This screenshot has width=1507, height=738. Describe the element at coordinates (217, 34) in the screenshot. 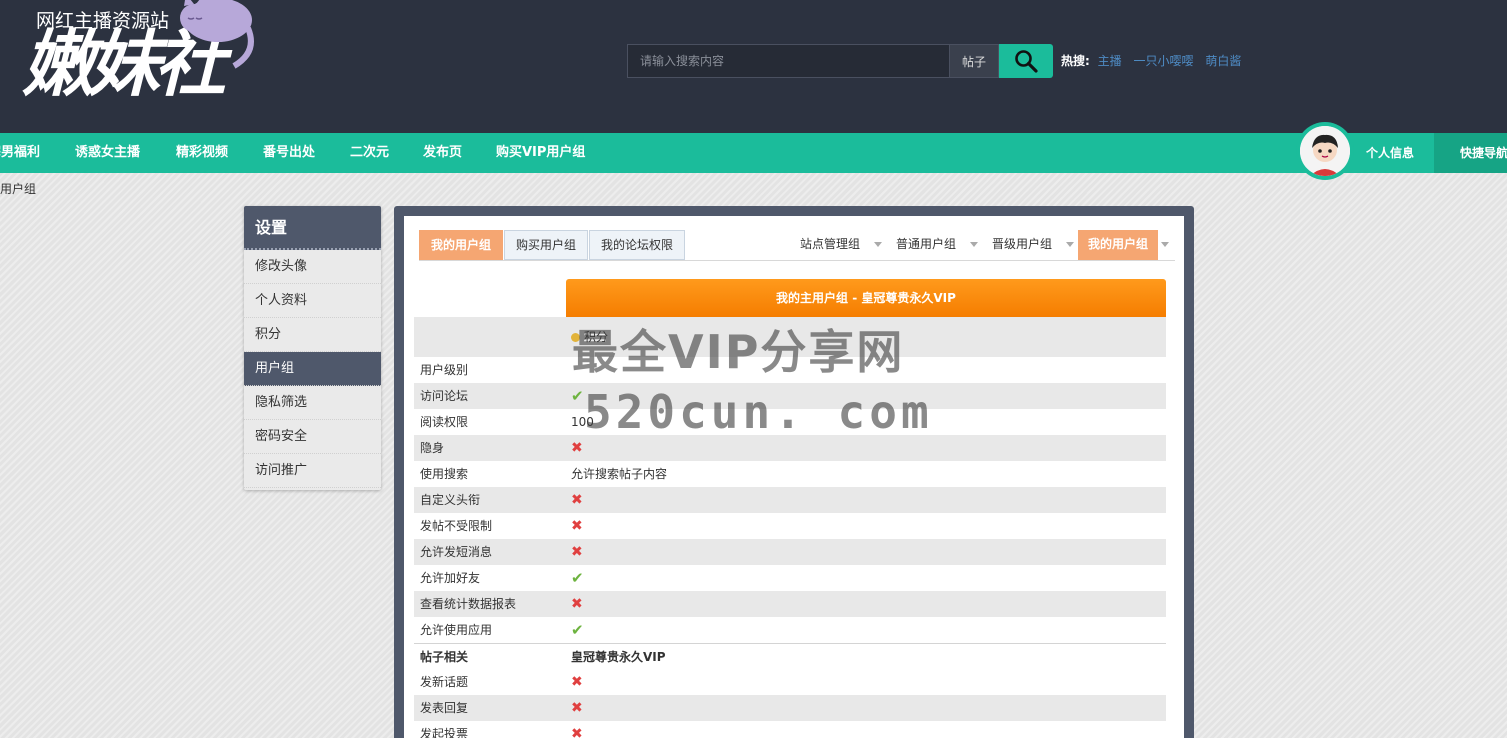

I see `cat-mascot-icon` at that location.